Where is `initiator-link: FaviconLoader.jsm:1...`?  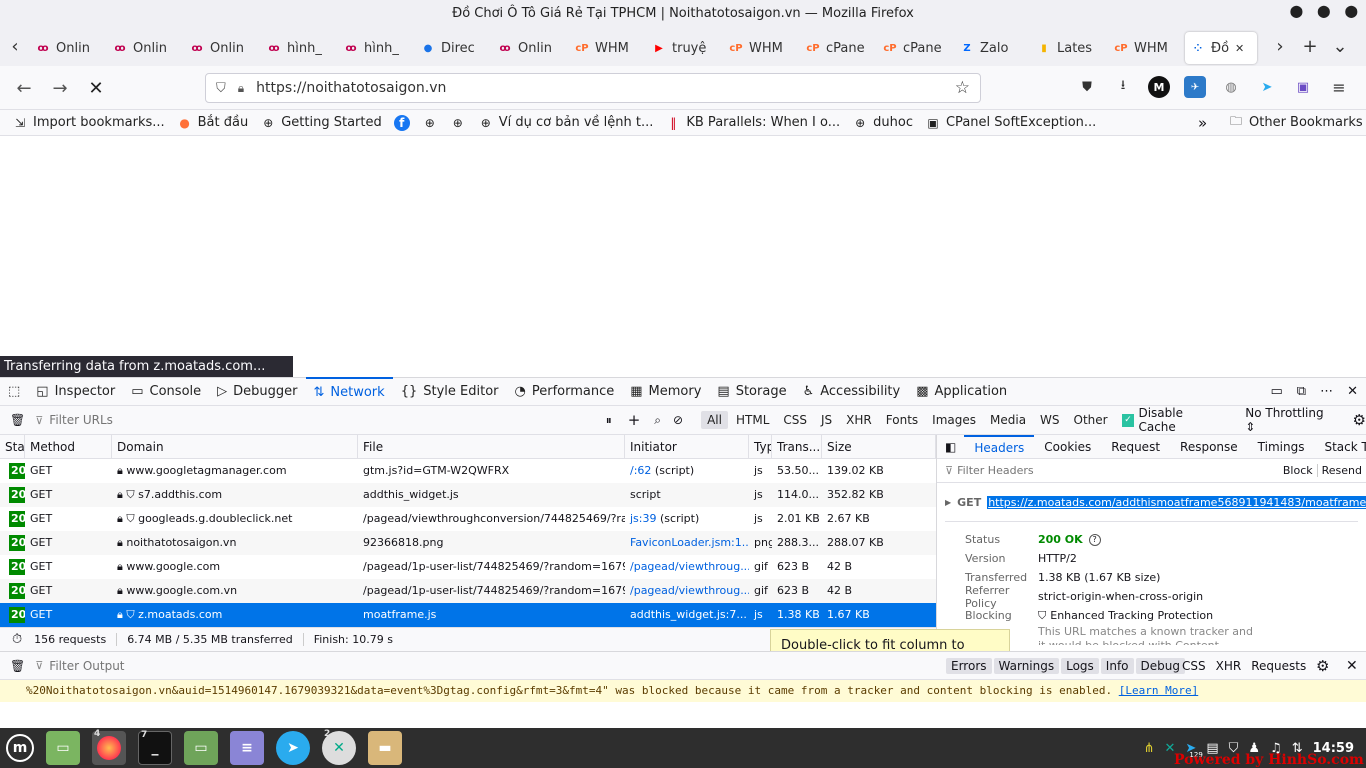 initiator-link: FaviconLoader.jsm:1... is located at coordinates (689, 542).